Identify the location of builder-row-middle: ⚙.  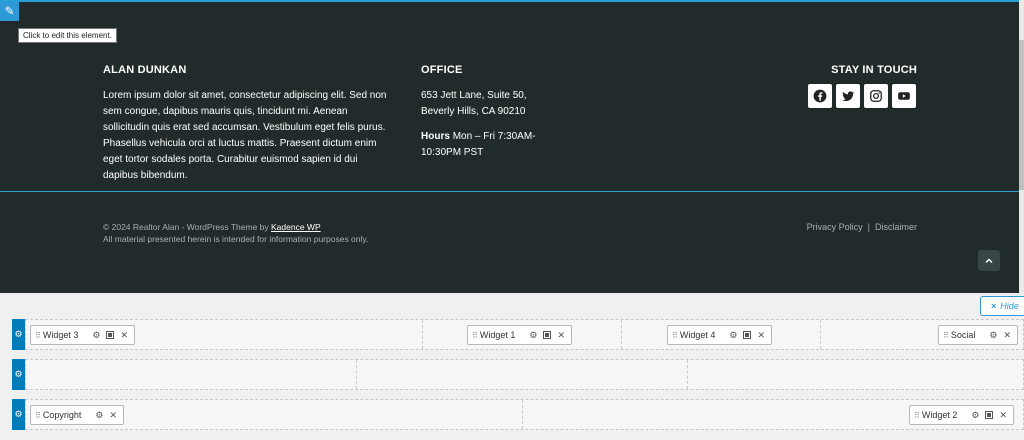
(518, 374).